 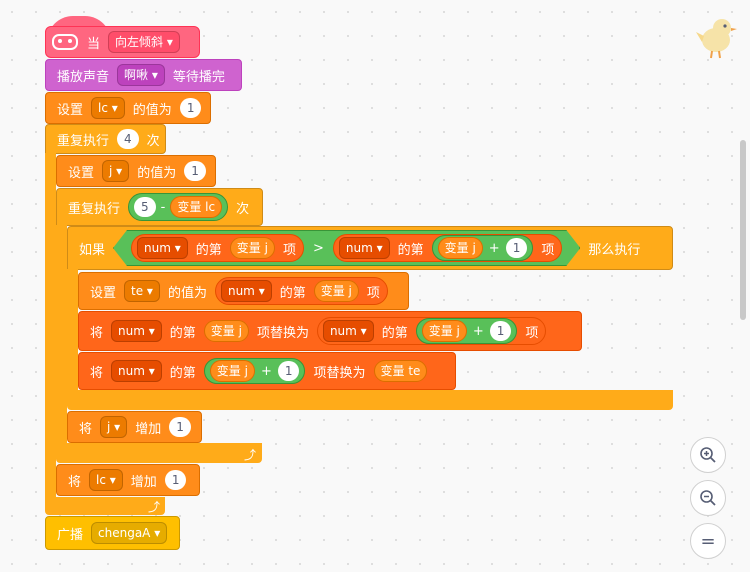 I want to click on vertical-scrollbar, so click(x=743, y=230).